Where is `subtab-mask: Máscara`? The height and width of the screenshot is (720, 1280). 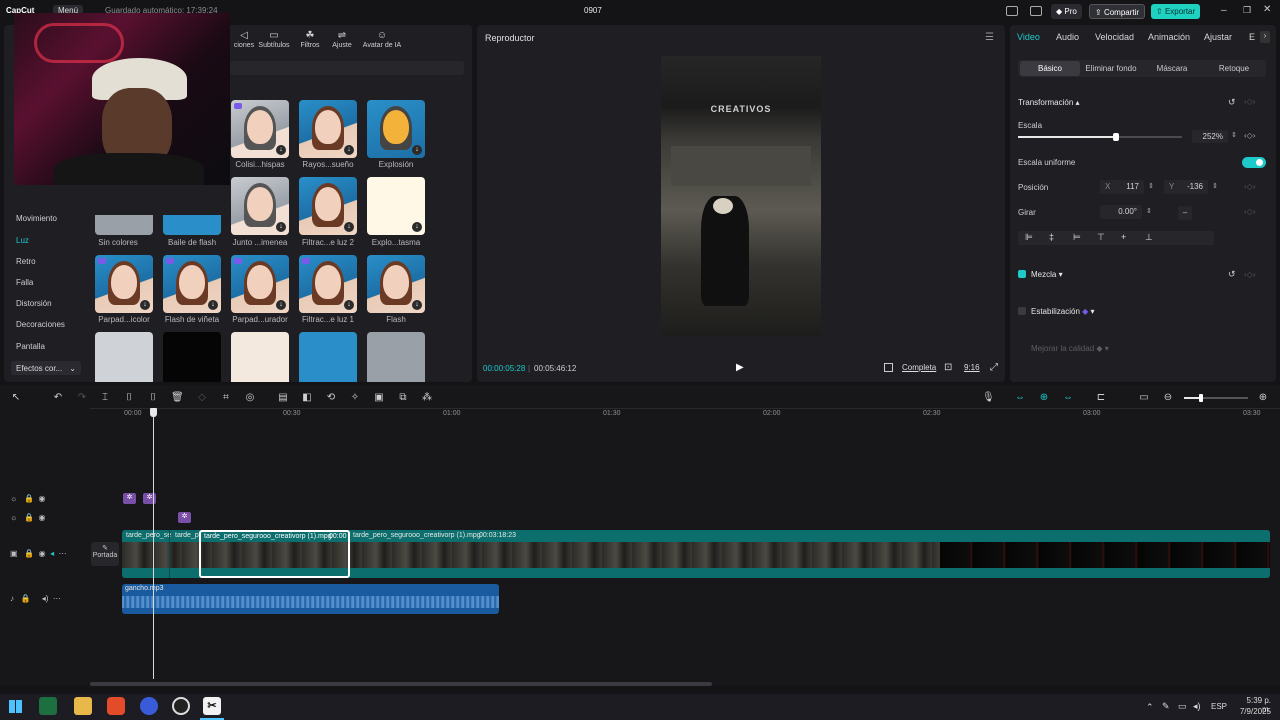
subtab-mask: Máscara is located at coordinates (1172, 68).